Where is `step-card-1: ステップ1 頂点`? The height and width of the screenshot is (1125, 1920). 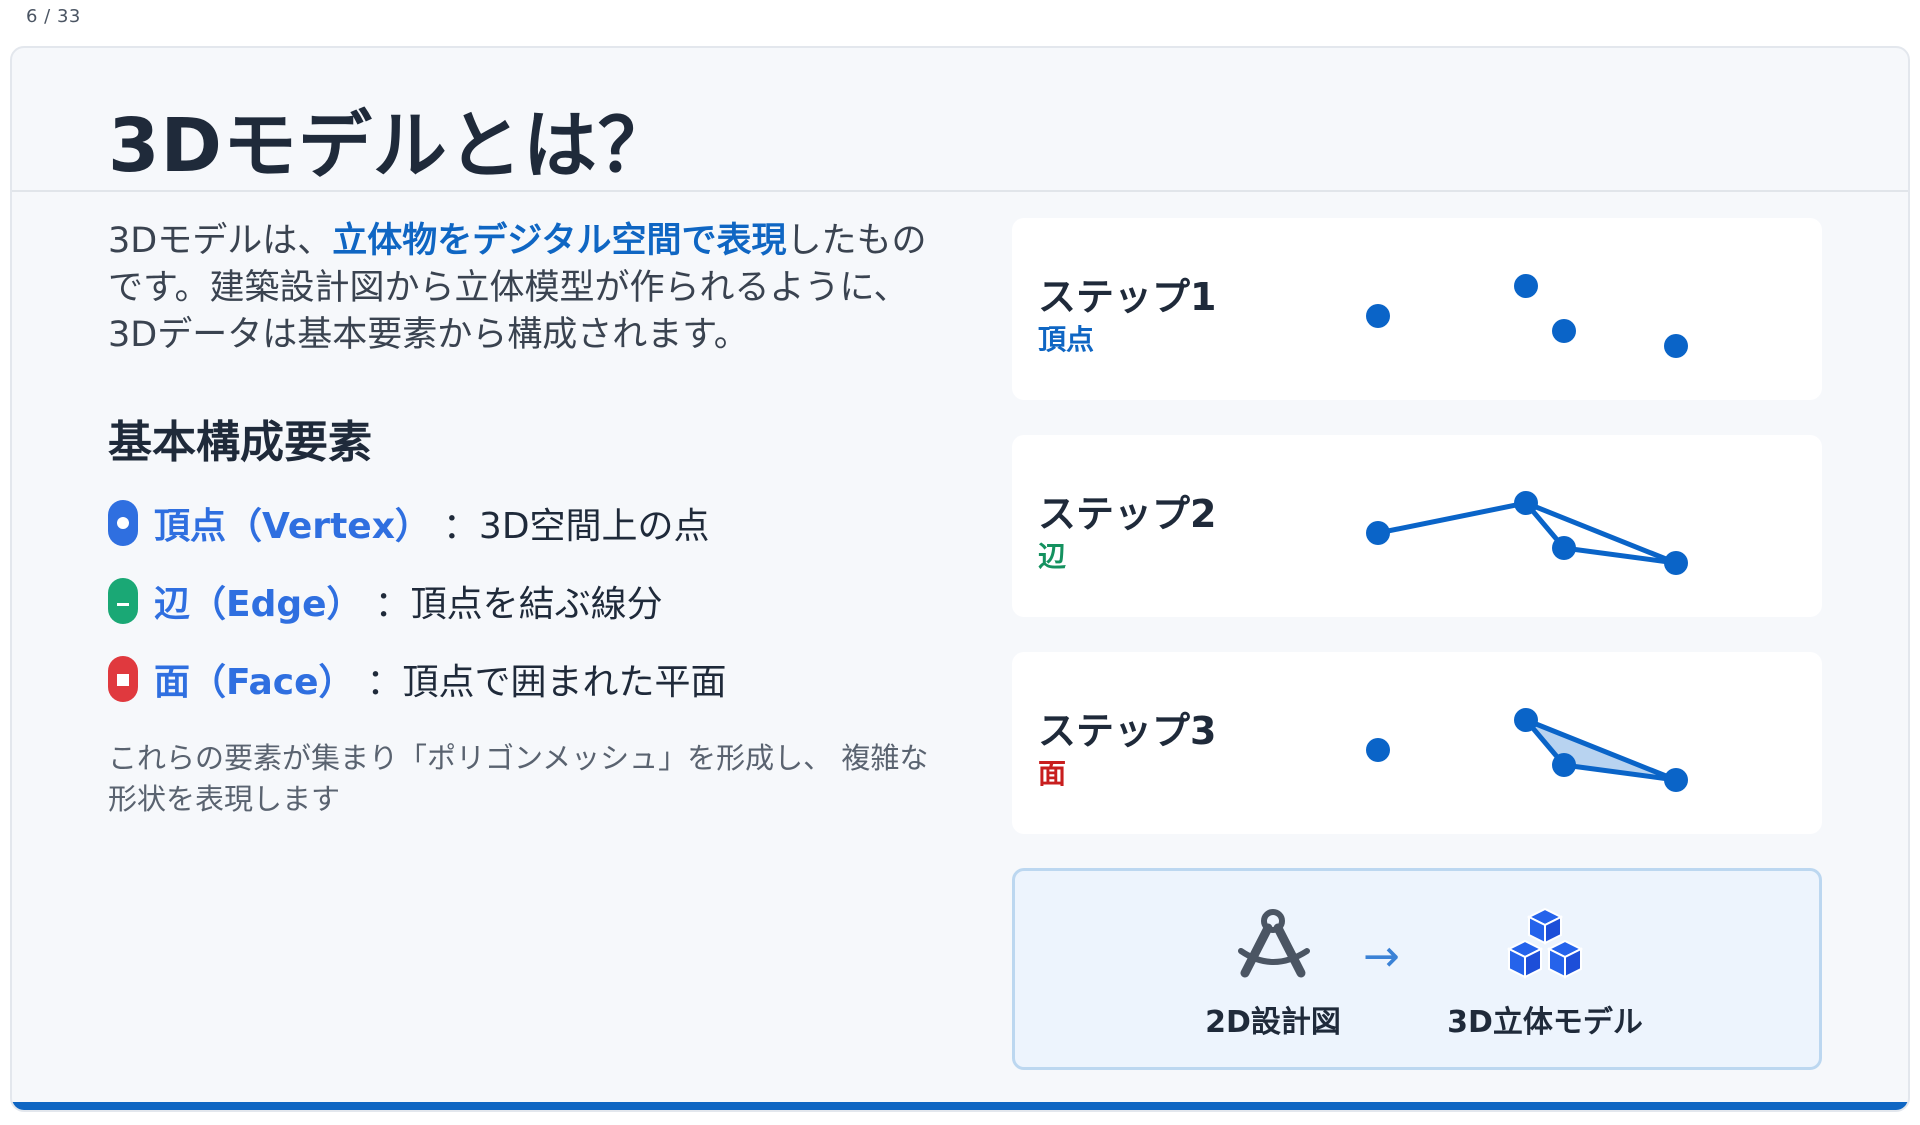
step-card-1: ステップ1 頂点 is located at coordinates (1417, 309).